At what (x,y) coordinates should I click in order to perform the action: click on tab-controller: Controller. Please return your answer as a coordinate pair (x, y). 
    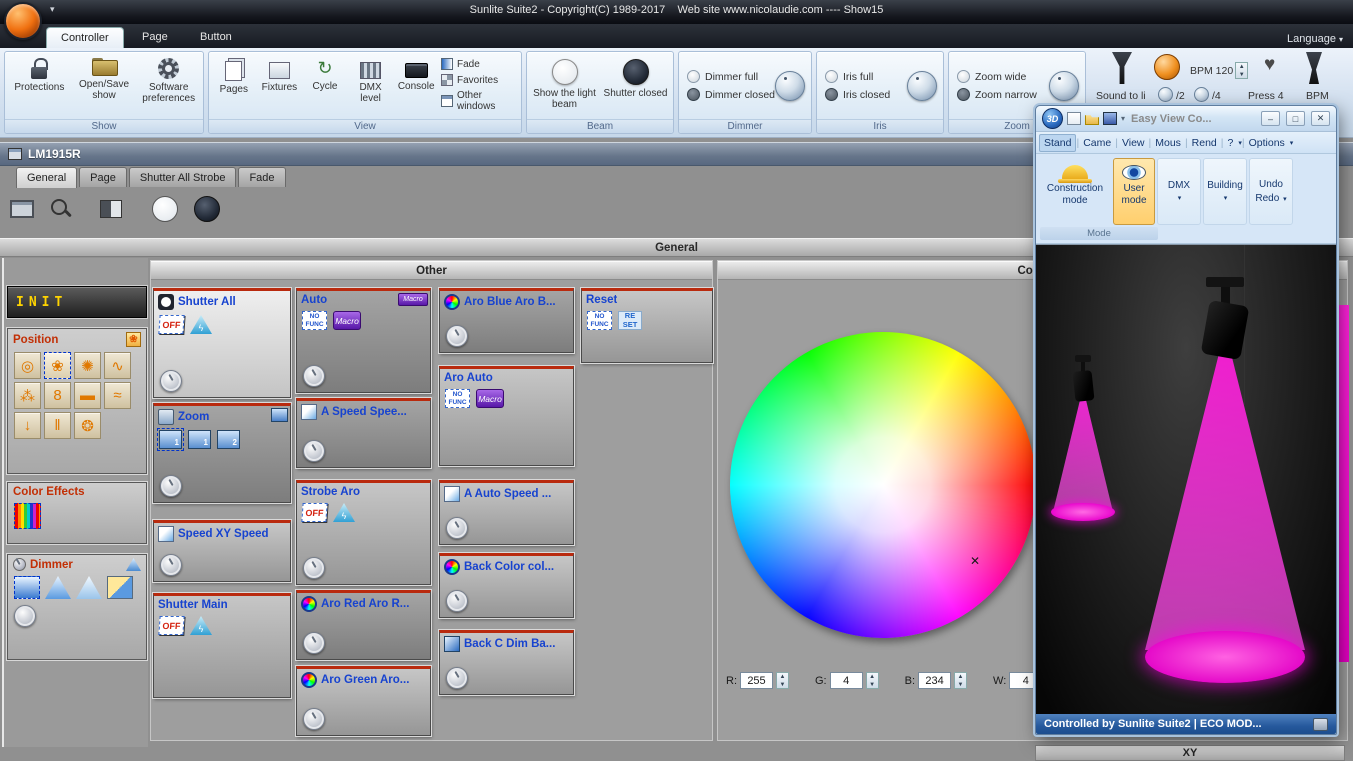
    Looking at the image, I should click on (85, 37).